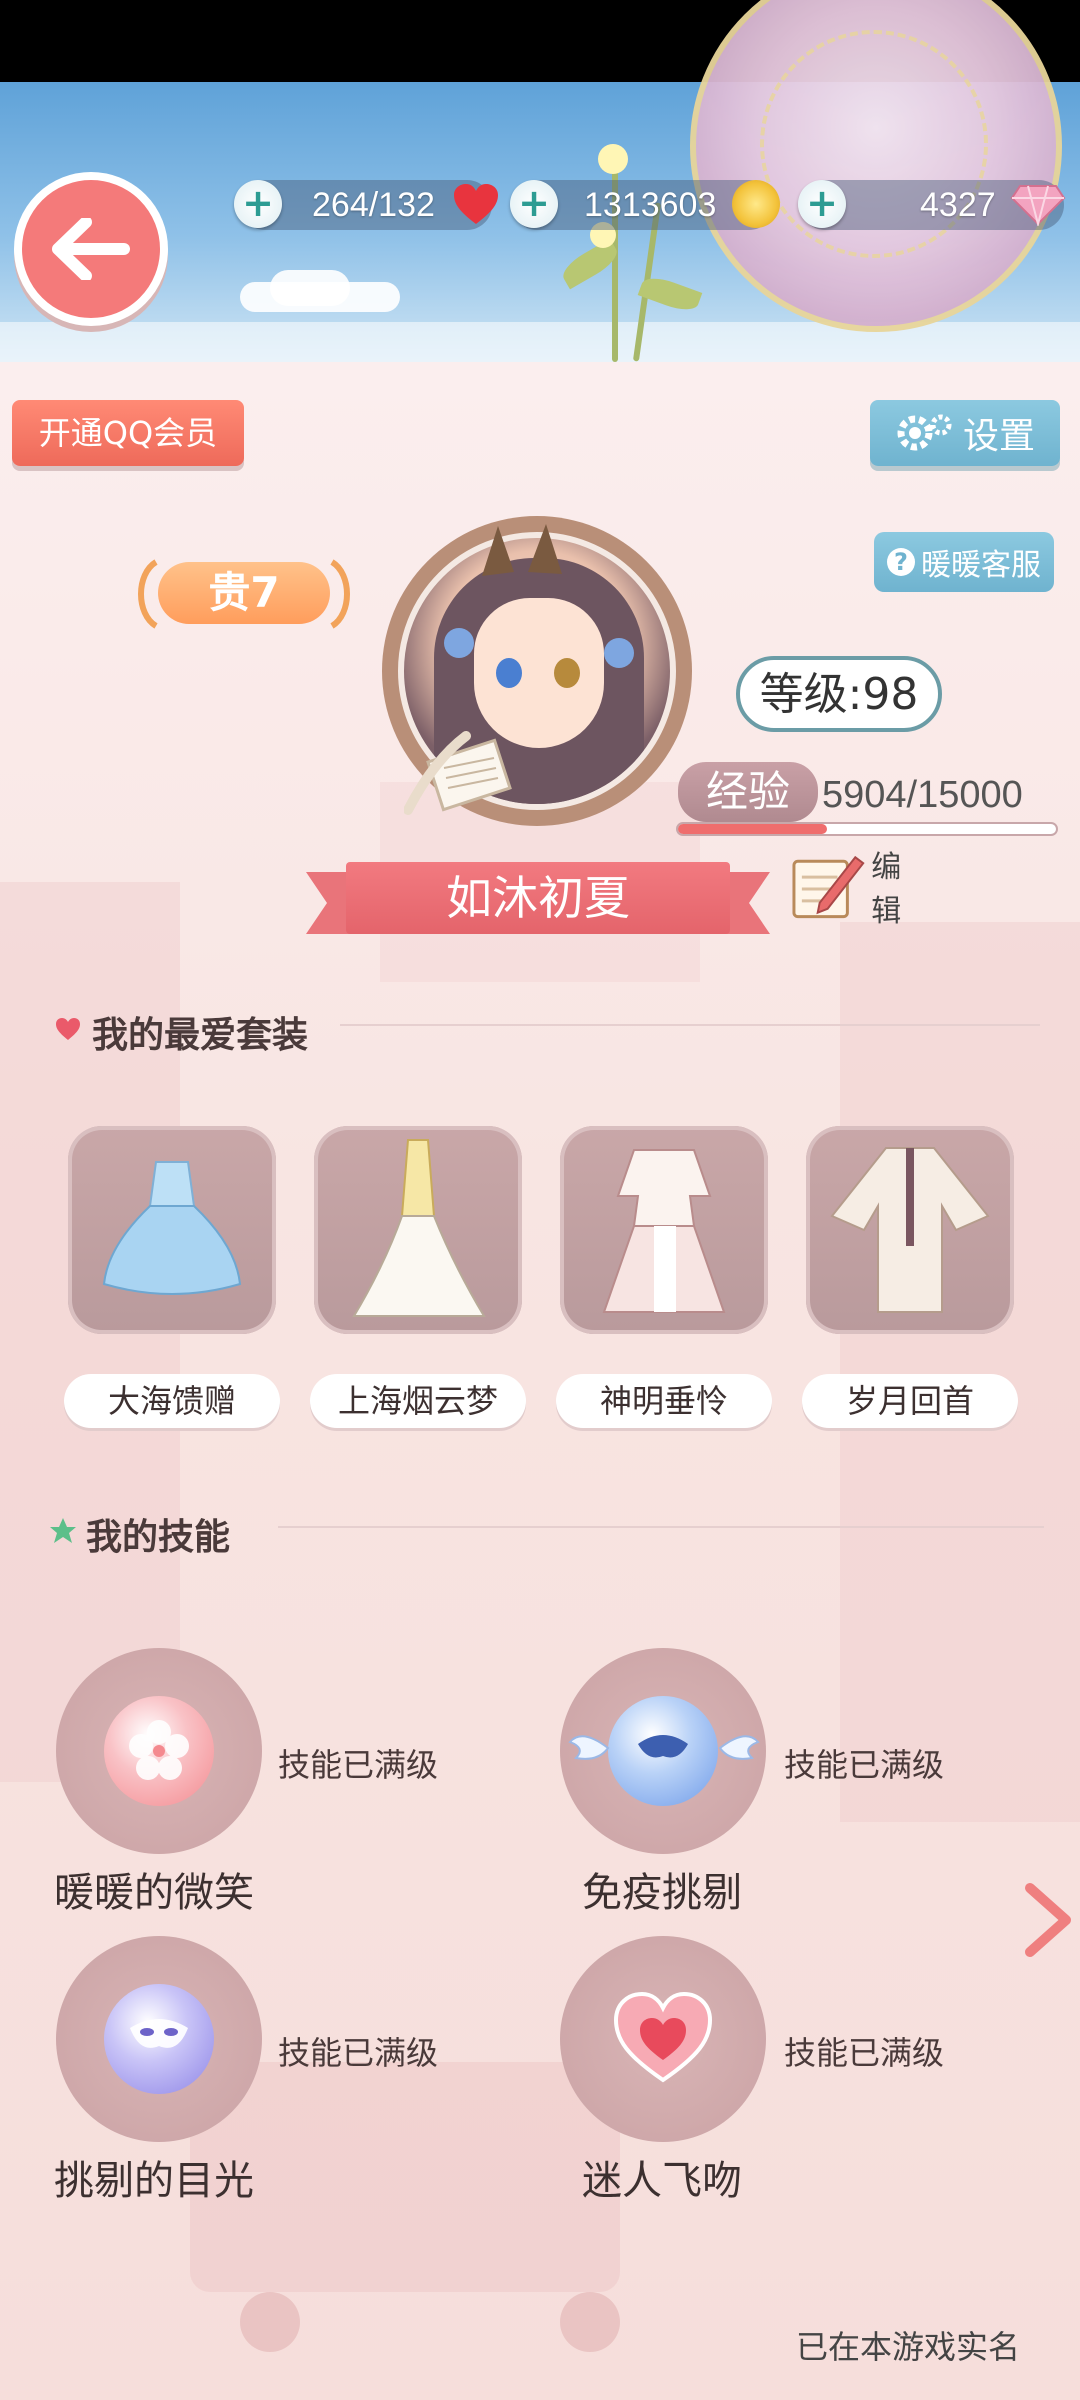 Image resolution: width=1080 pixels, height=2400 pixels. Describe the element at coordinates (661, 1527) in the screenshot. I see `skills-divider` at that location.